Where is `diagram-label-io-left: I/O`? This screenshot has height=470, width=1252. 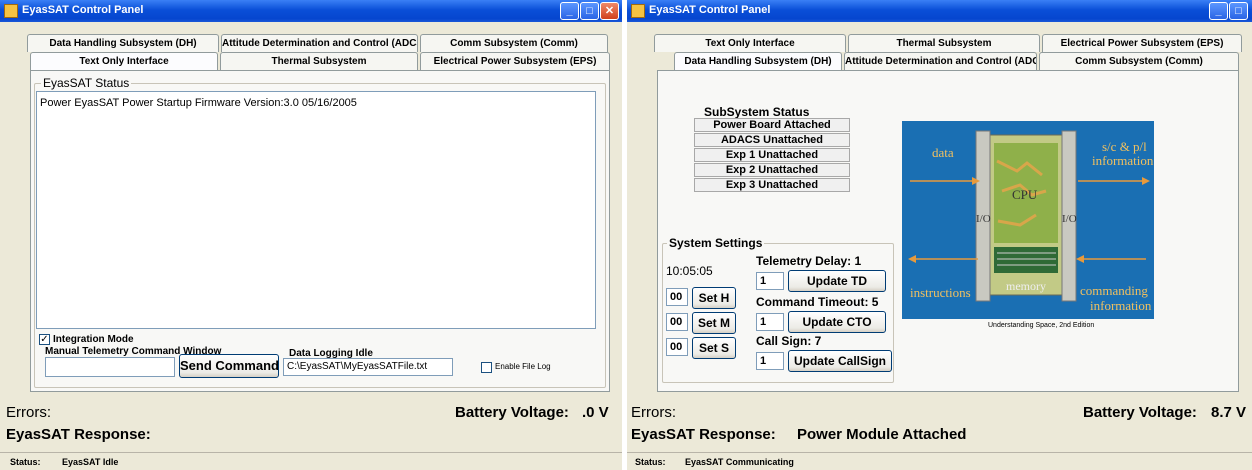 diagram-label-io-left: I/O is located at coordinates (983, 219).